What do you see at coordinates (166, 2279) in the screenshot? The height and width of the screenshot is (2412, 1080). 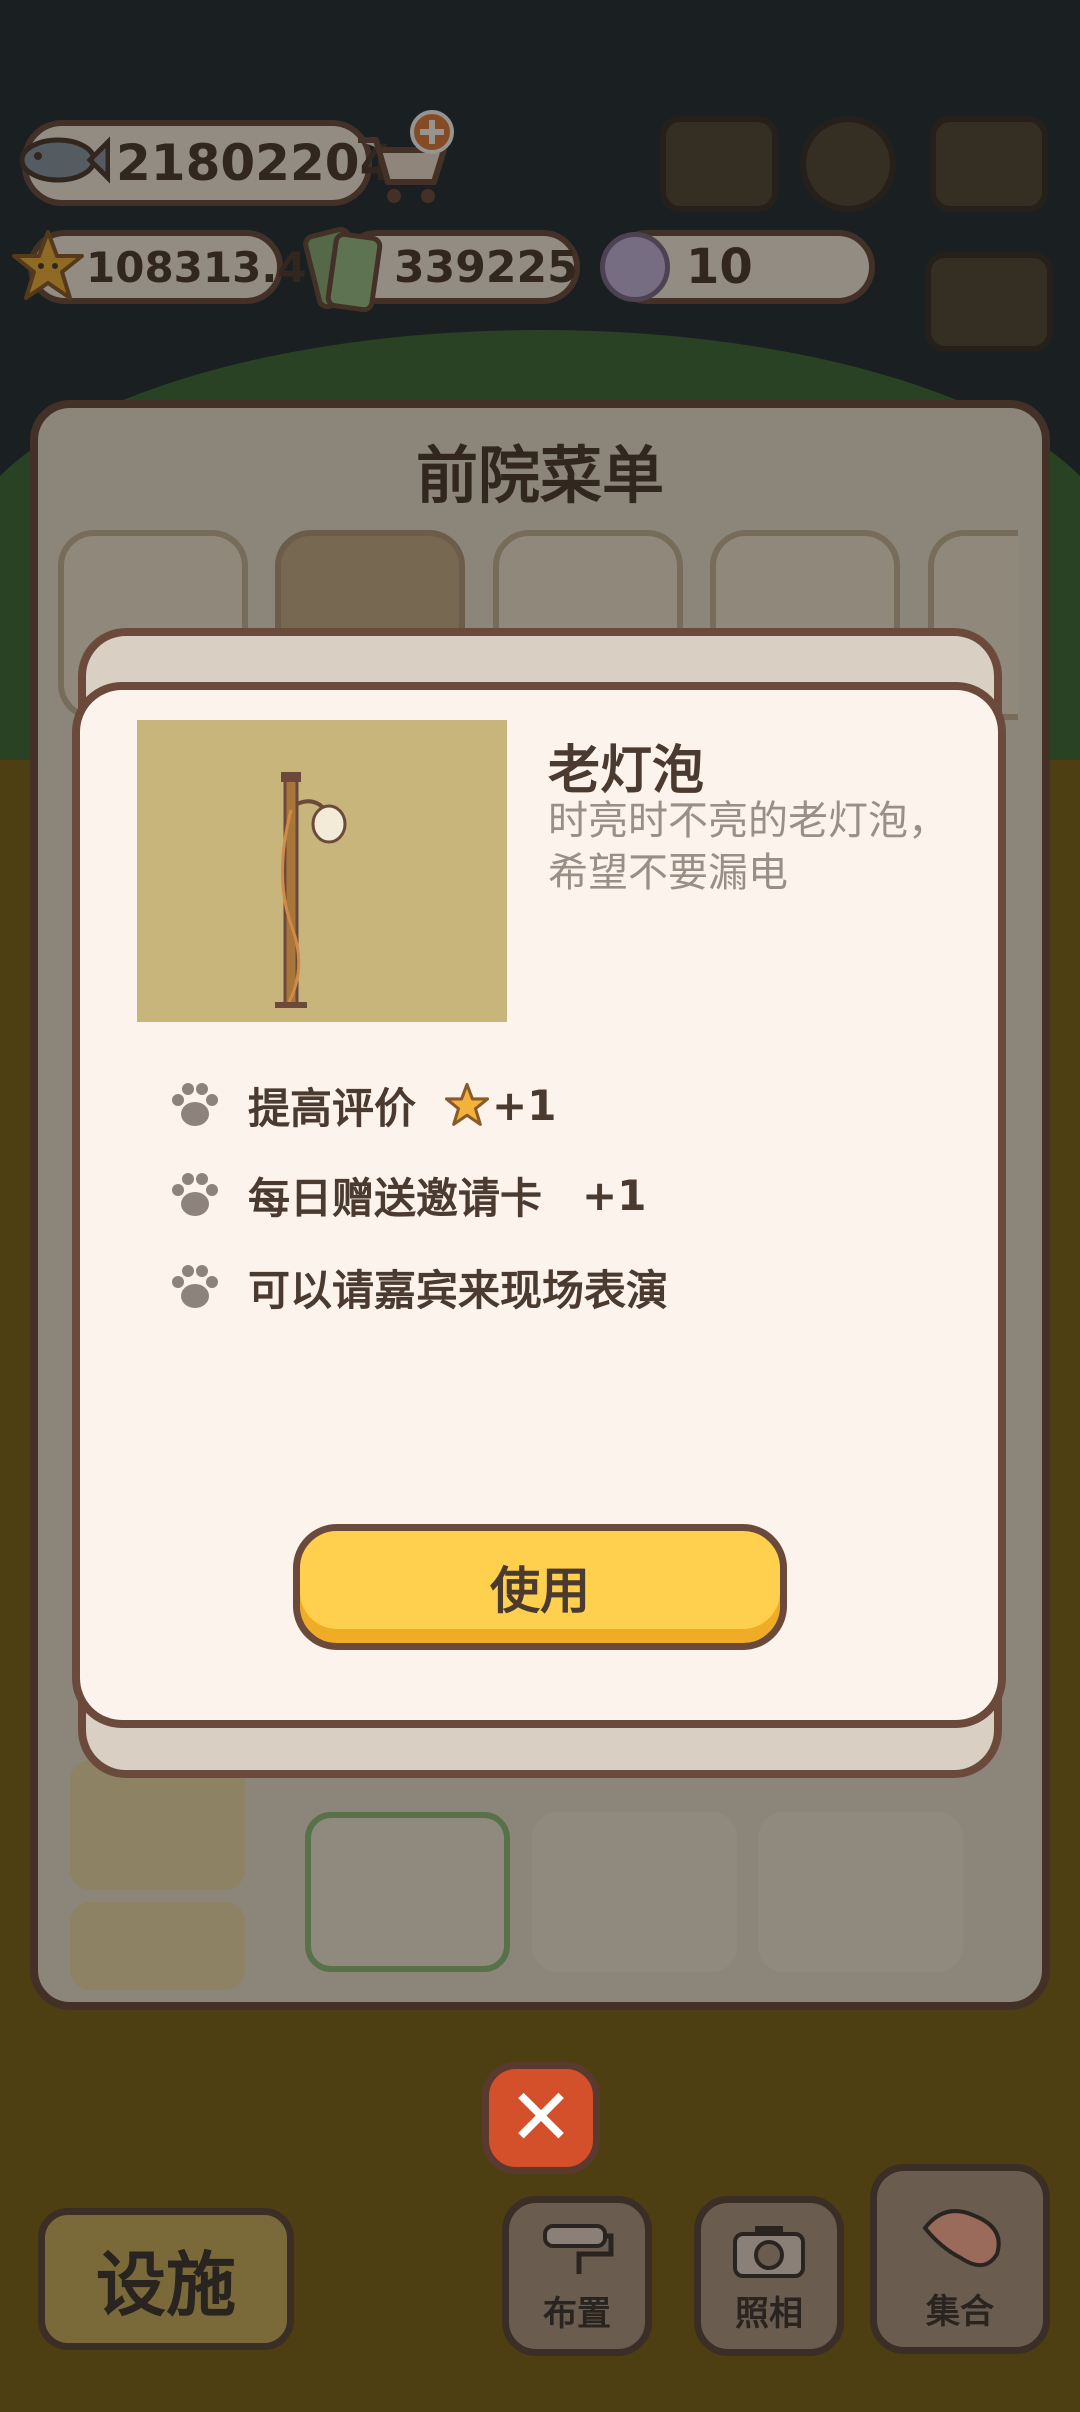 I see `facility-button: 设施` at bounding box center [166, 2279].